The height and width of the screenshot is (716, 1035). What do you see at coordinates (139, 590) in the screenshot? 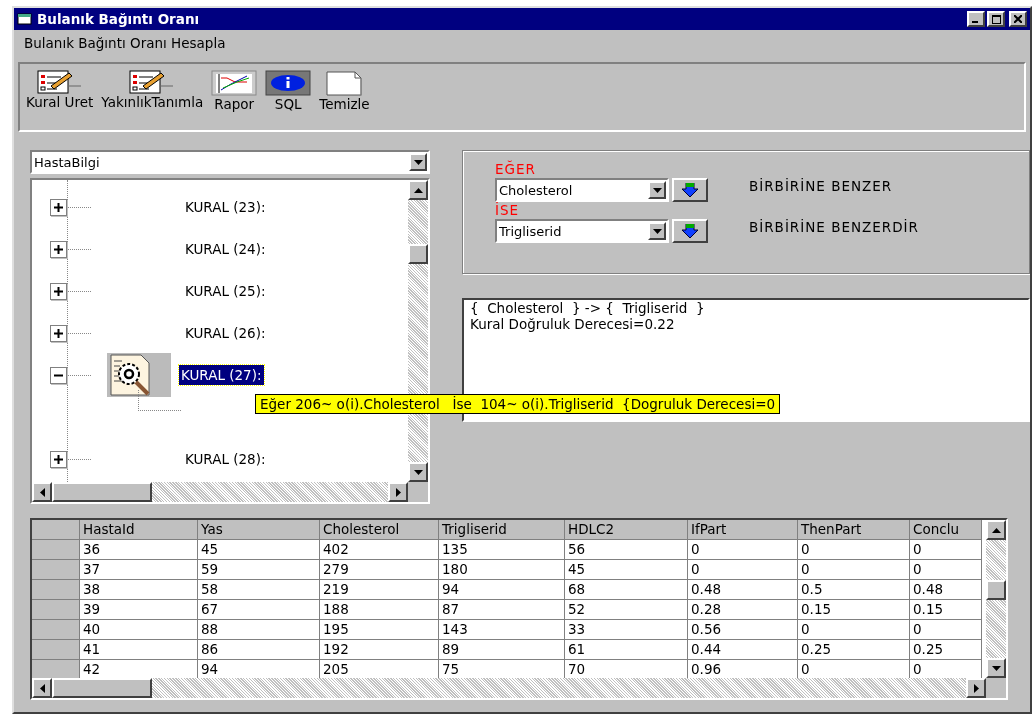
I see `table-cell: 38` at bounding box center [139, 590].